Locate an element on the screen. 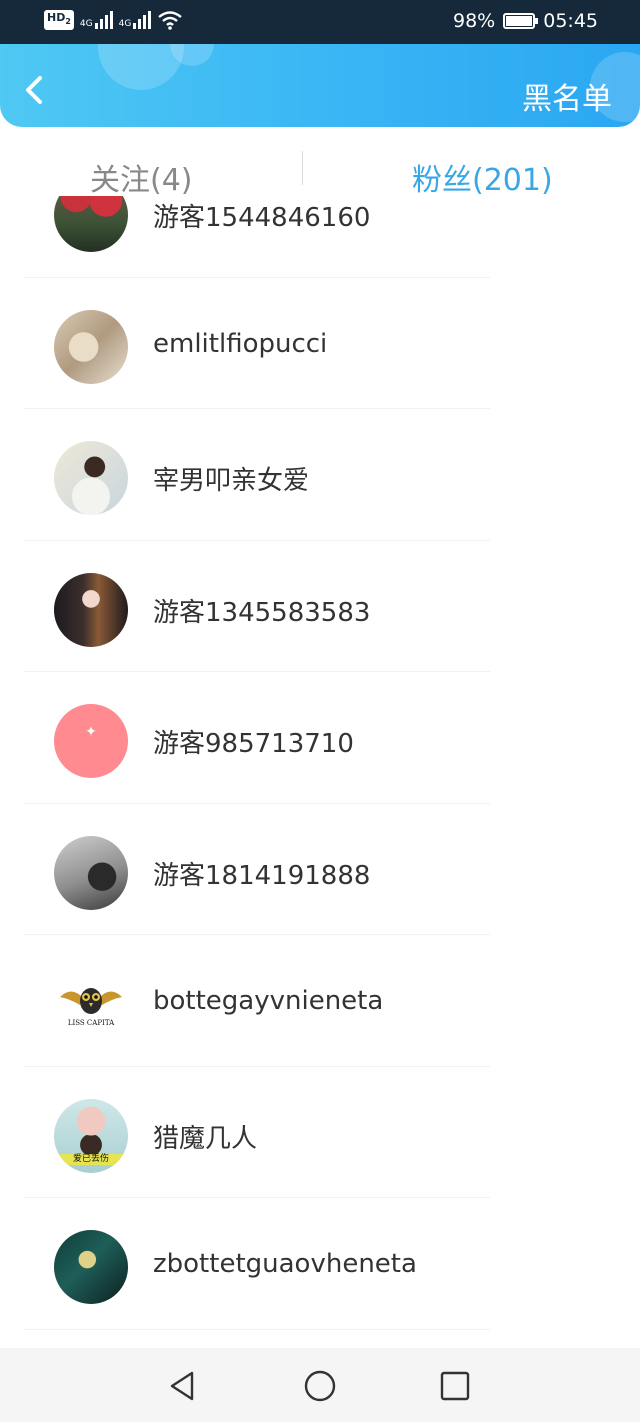 The height and width of the screenshot is (1422, 640). network-2: 4G is located at coordinates (135, 20).